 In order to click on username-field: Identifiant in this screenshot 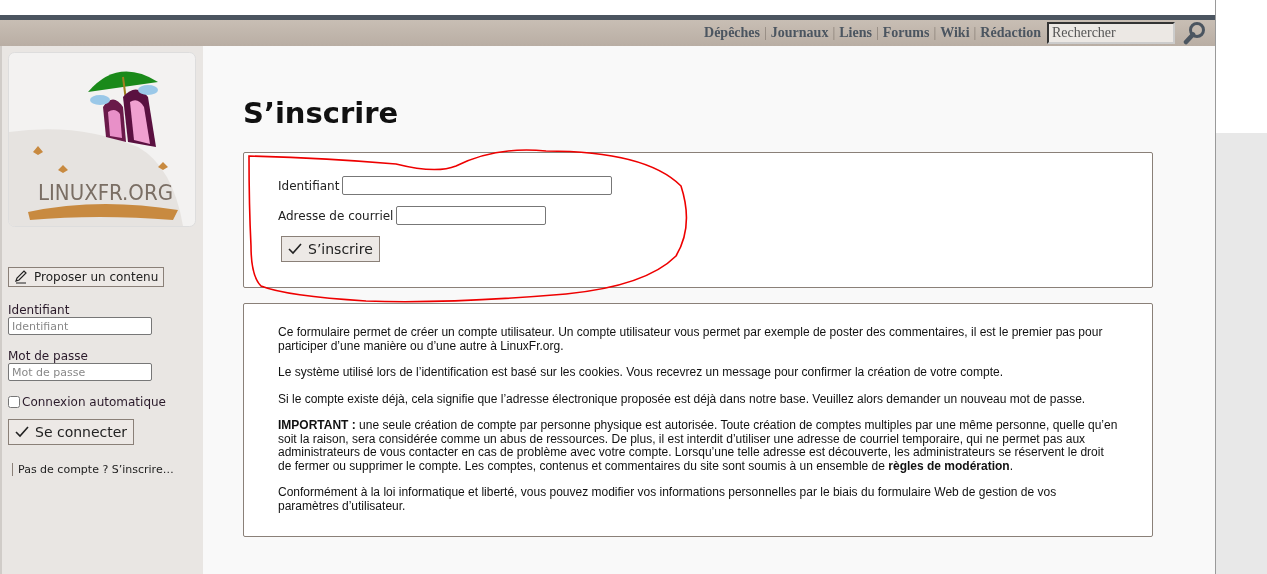, I will do `click(80, 326)`.